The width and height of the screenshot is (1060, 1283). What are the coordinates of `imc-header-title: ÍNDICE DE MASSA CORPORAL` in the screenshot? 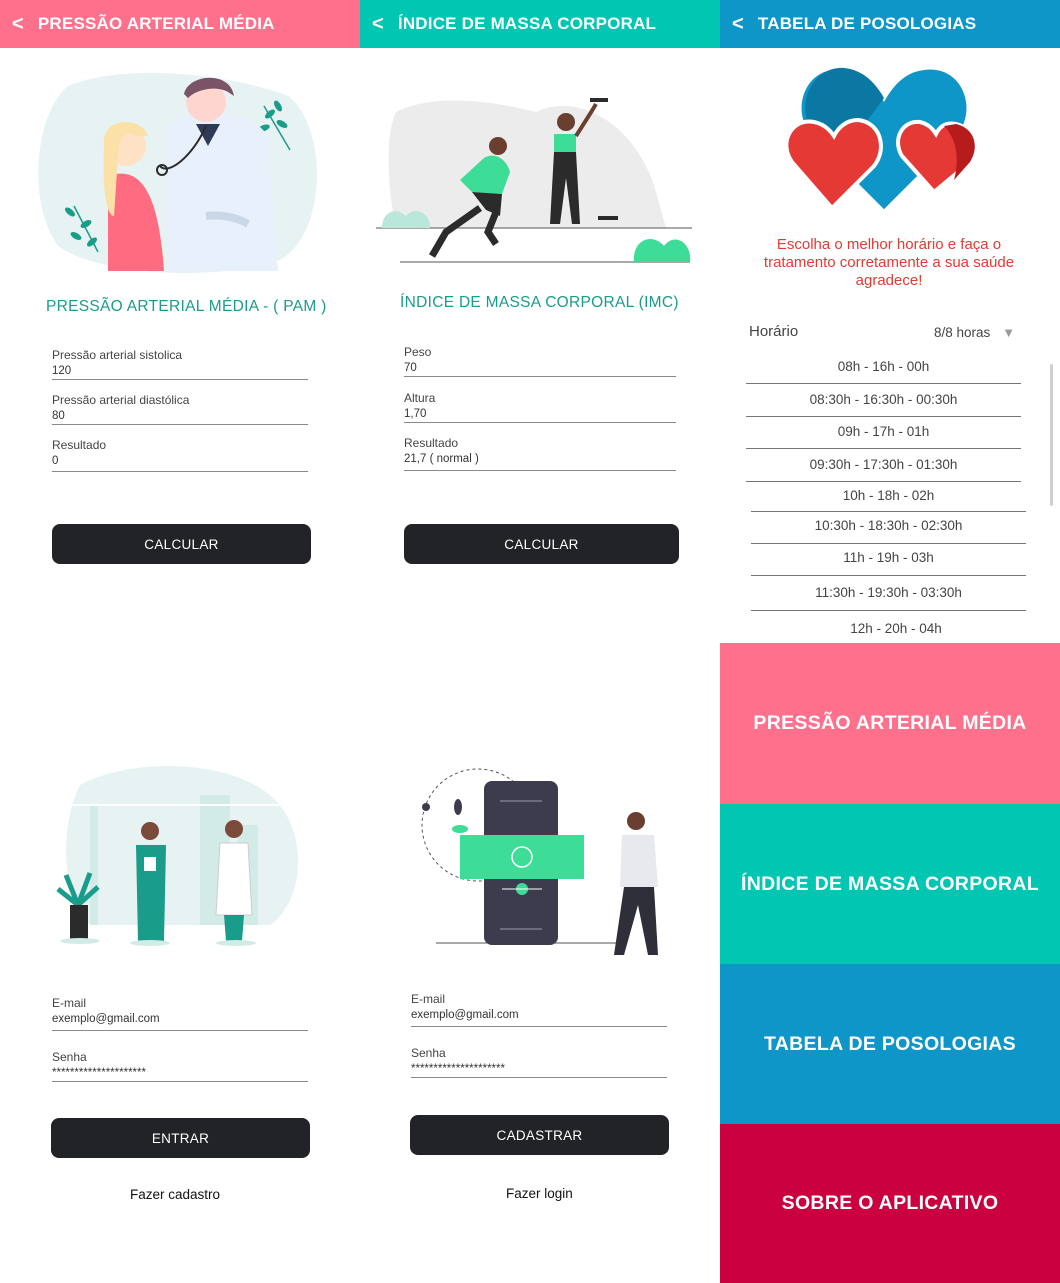 It's located at (527, 23).